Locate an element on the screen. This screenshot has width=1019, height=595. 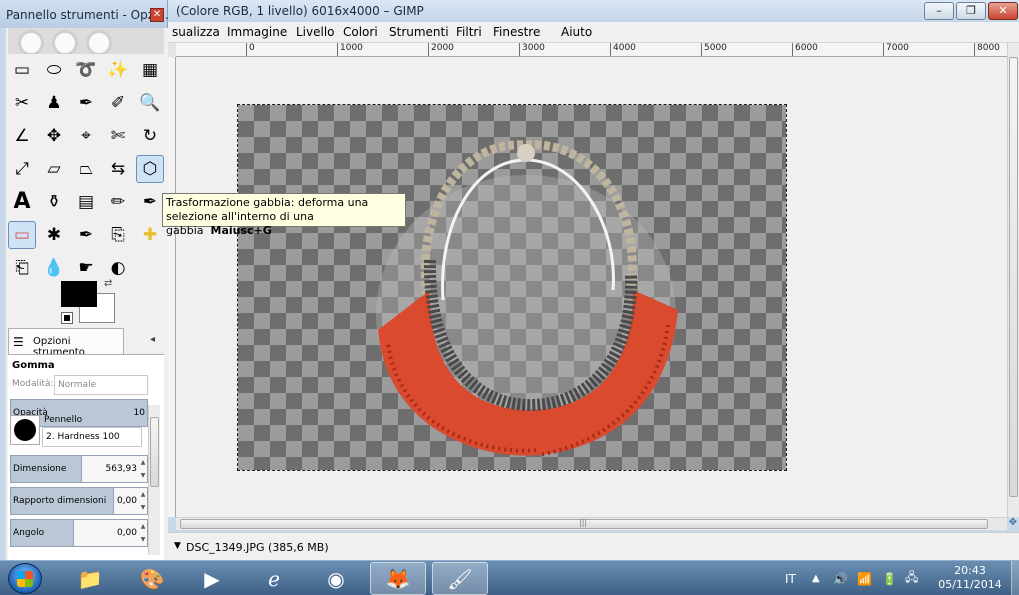
menu-aiuto: Aiuto is located at coordinates (576, 32).